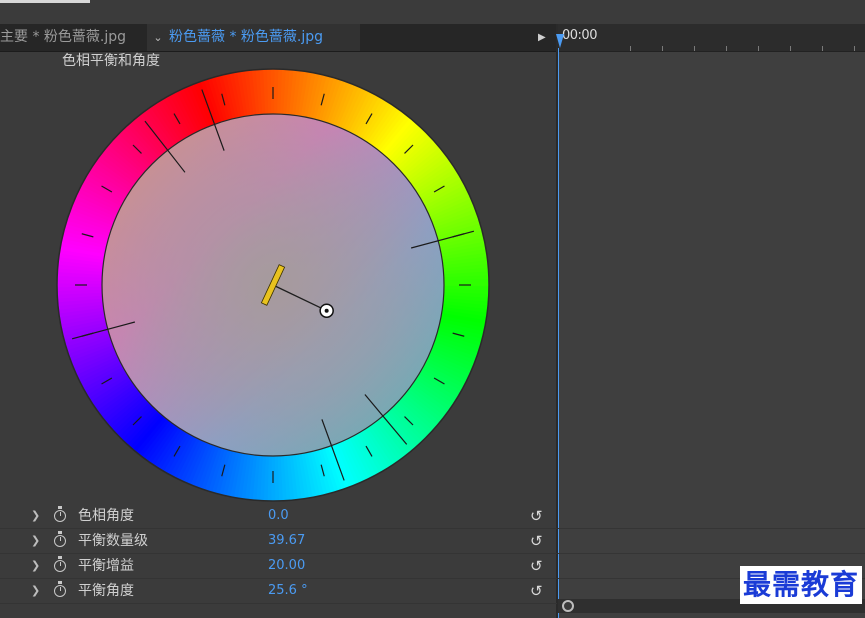 This screenshot has width=865, height=618. Describe the element at coordinates (286, 566) in the screenshot. I see `property-value: 20.00` at that location.